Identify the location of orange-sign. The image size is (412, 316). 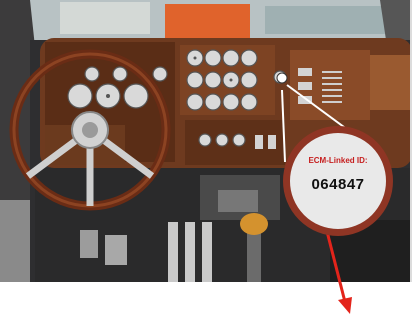
(207, 21).